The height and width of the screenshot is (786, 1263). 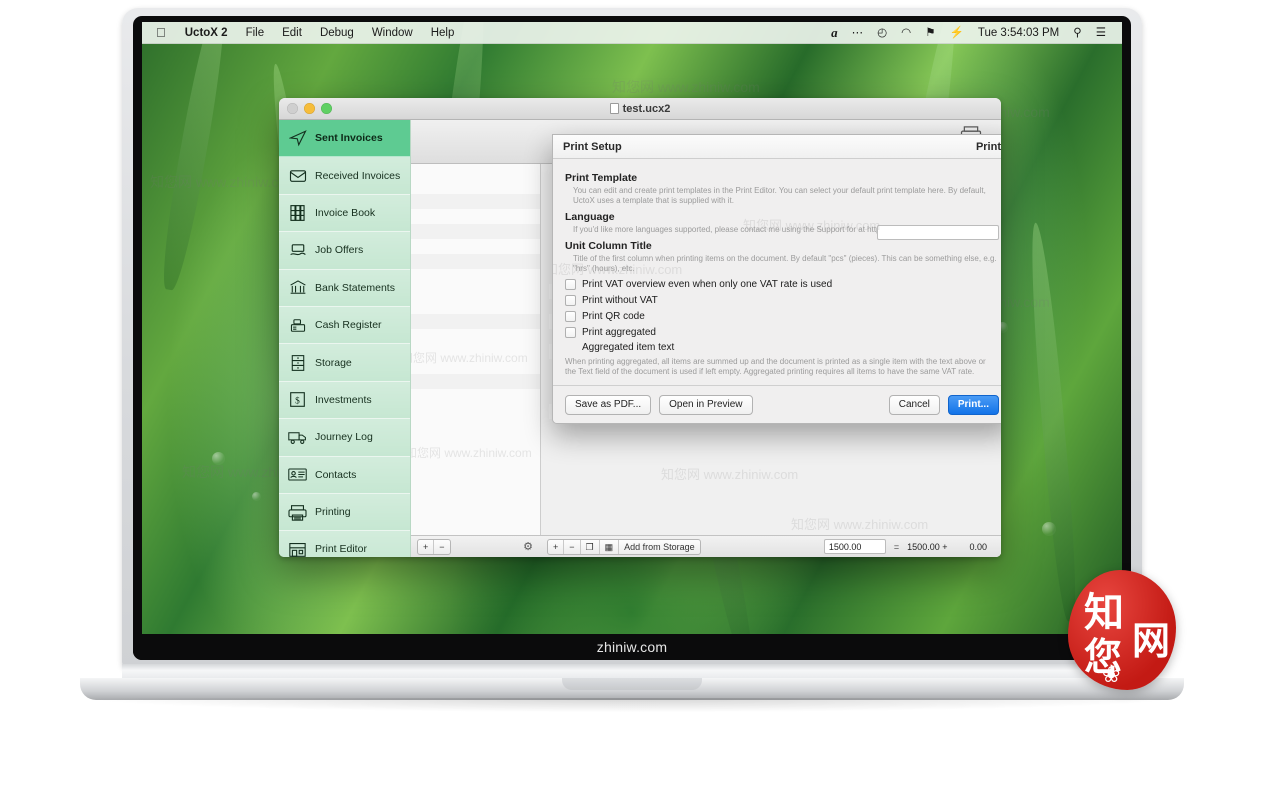 What do you see at coordinates (1101, 33) in the screenshot?
I see `notification-center-icon: ☰` at bounding box center [1101, 33].